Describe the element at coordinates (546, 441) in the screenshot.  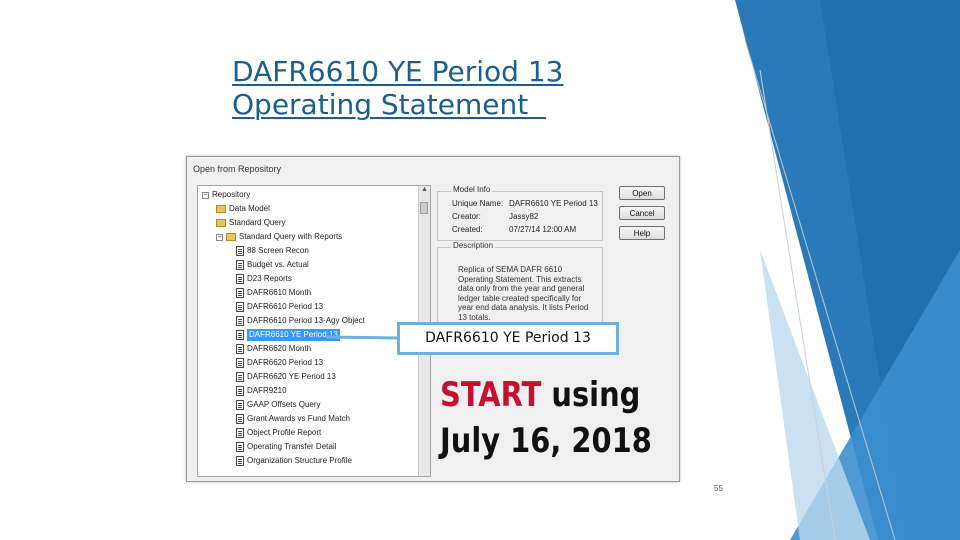
I see `start-note-date: July 16, 2018` at that location.